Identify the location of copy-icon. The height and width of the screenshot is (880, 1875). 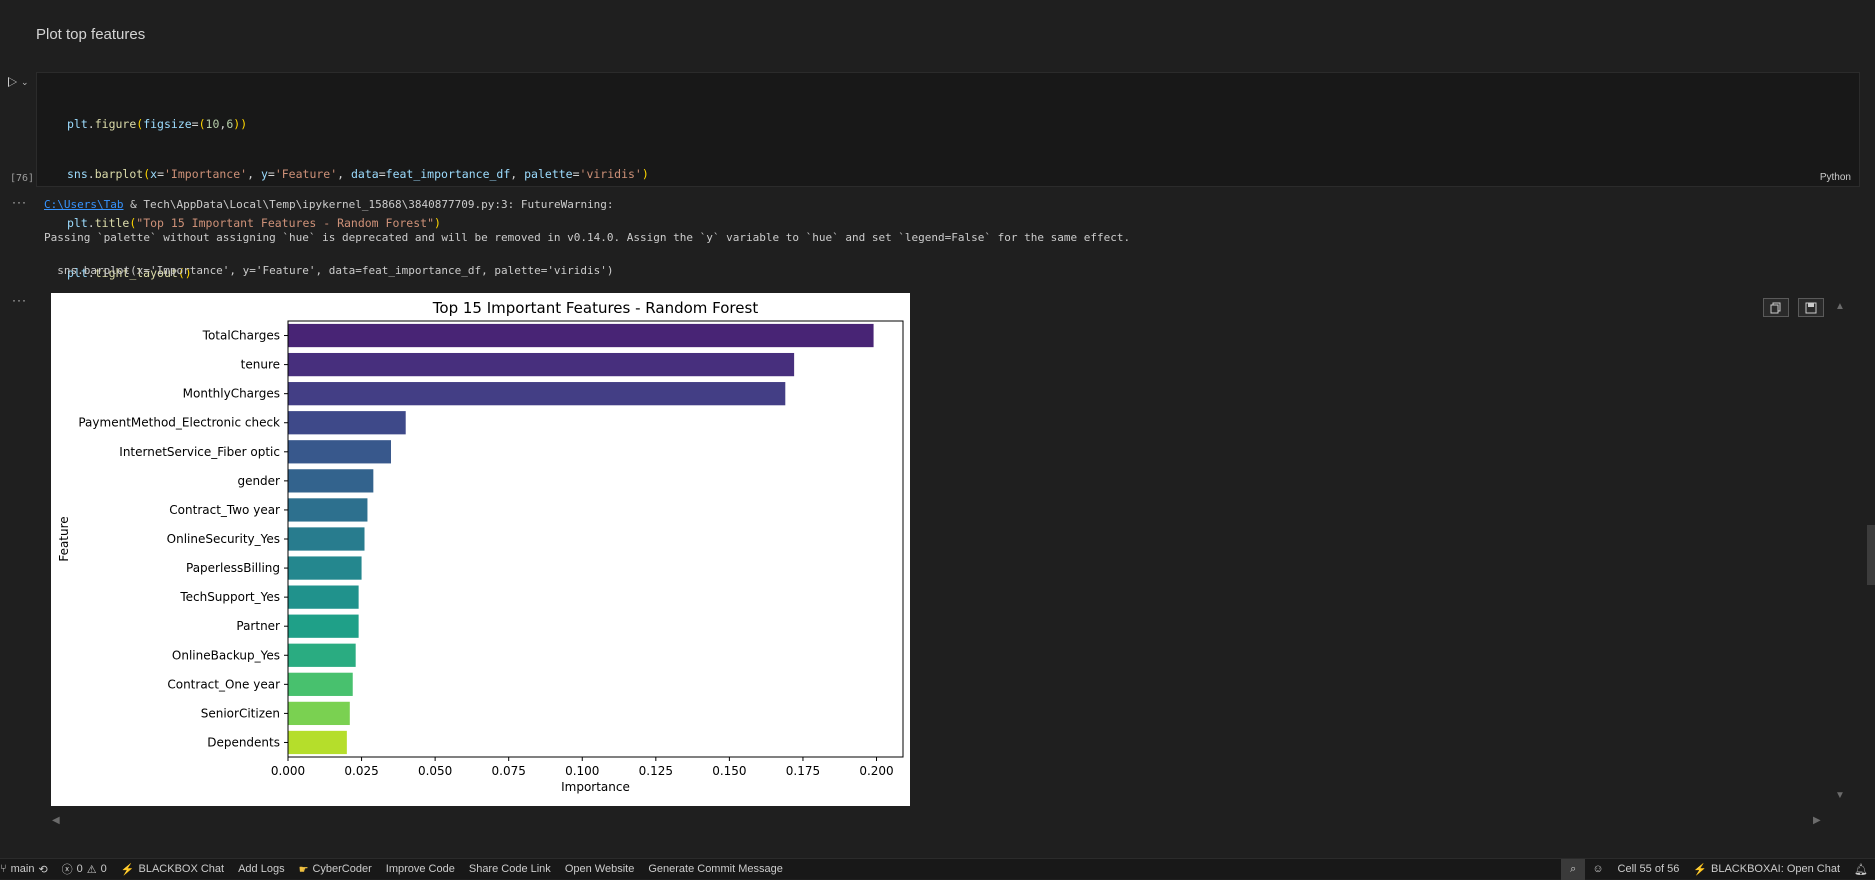
(1775, 307).